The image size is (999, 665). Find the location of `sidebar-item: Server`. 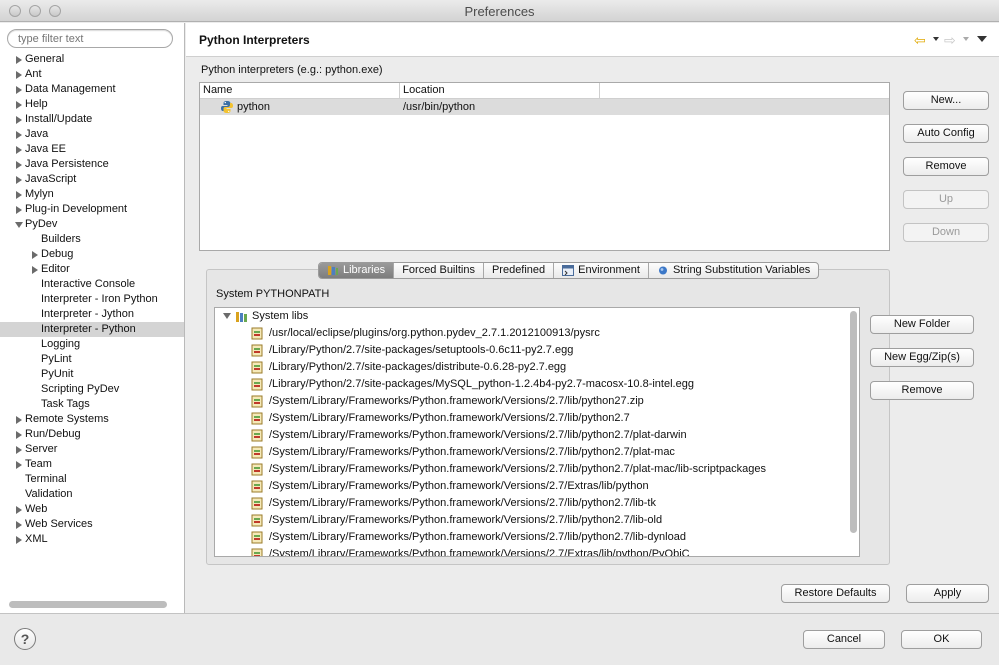

sidebar-item: Server is located at coordinates (92, 449).